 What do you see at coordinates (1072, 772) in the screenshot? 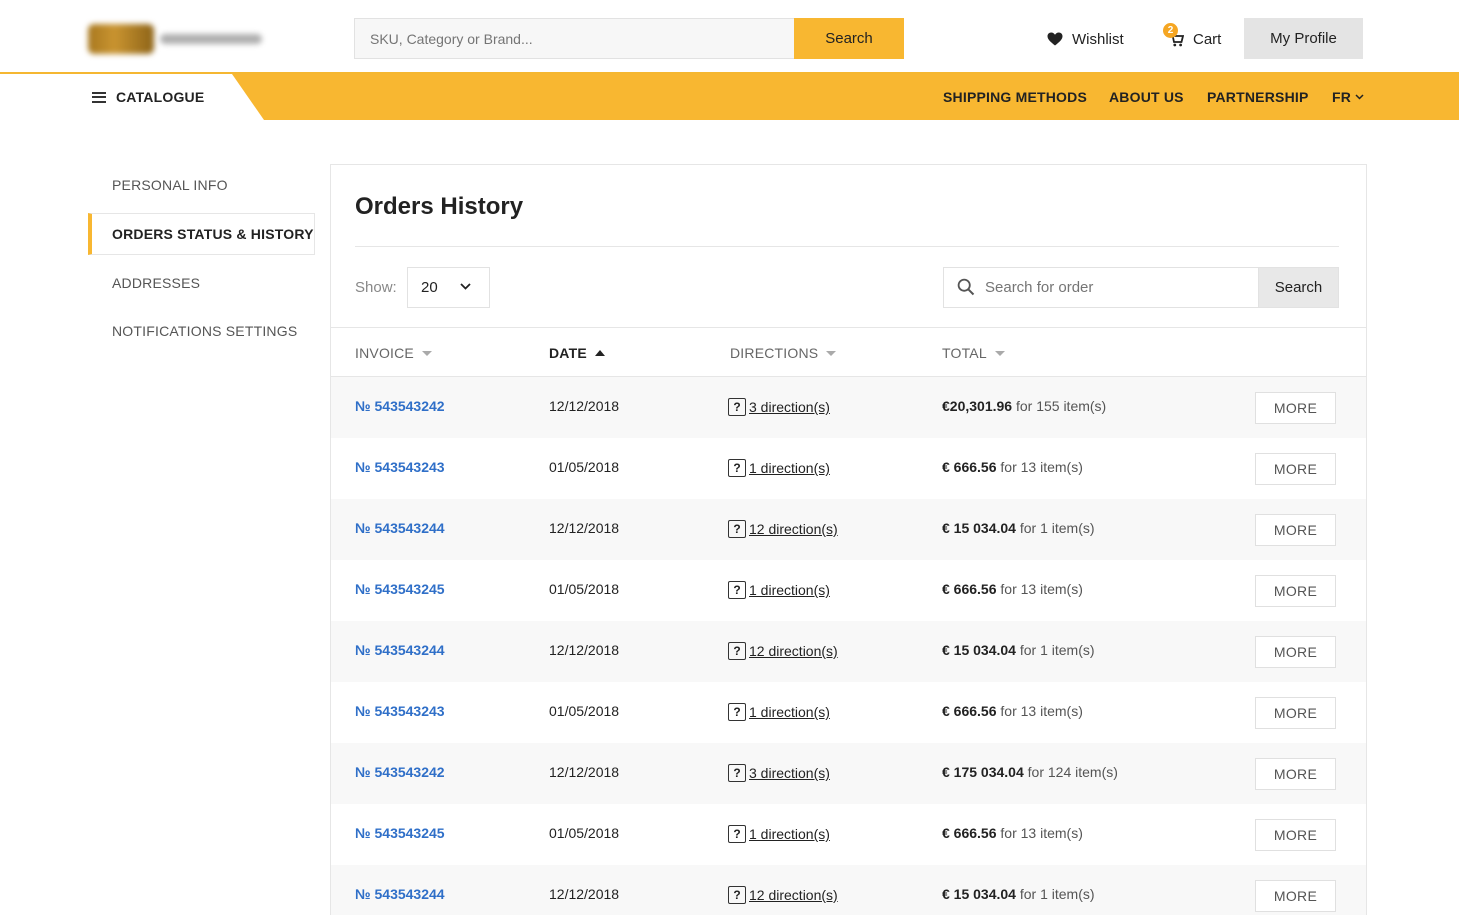
I see `item-count: for 124 item(s)` at bounding box center [1072, 772].